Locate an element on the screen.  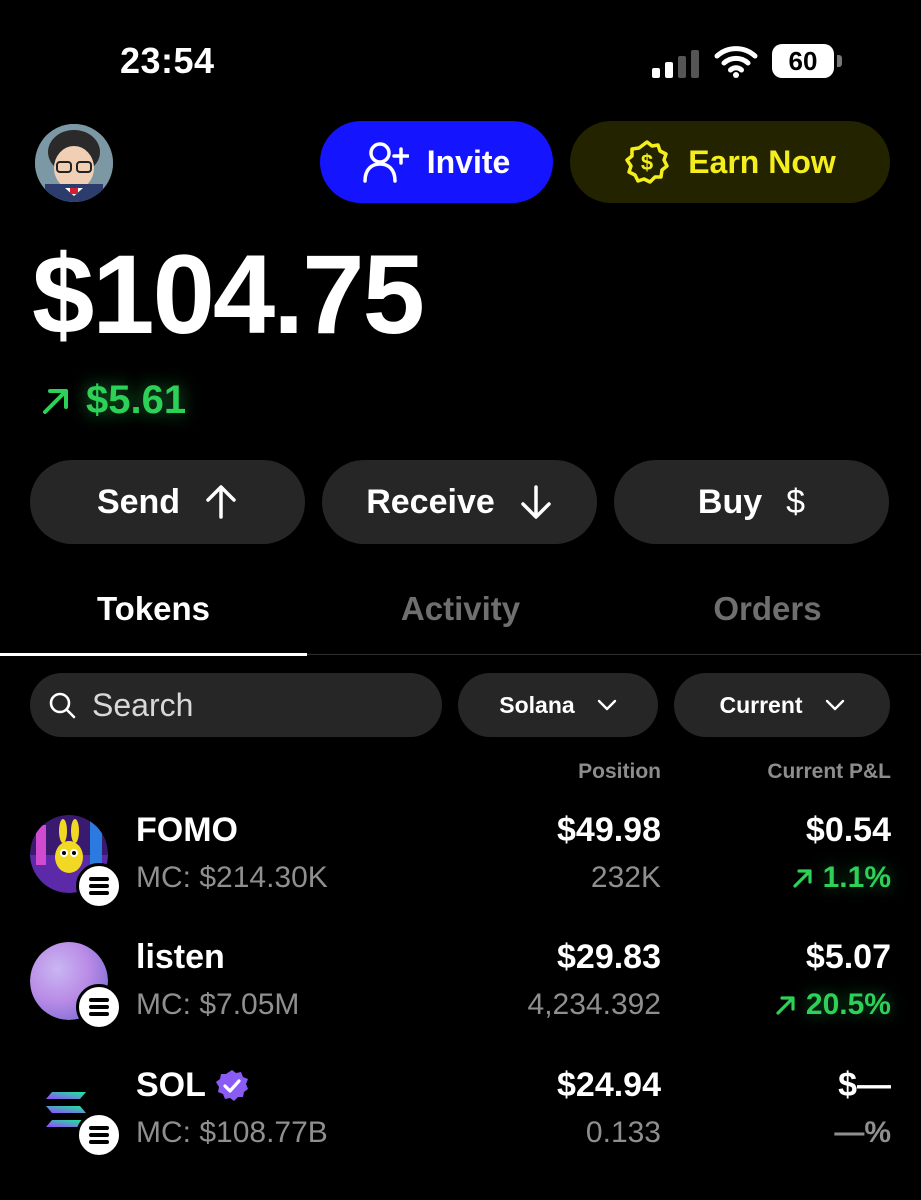
token-pnl-percent: 20.5% is located at coordinates (832, 1005).